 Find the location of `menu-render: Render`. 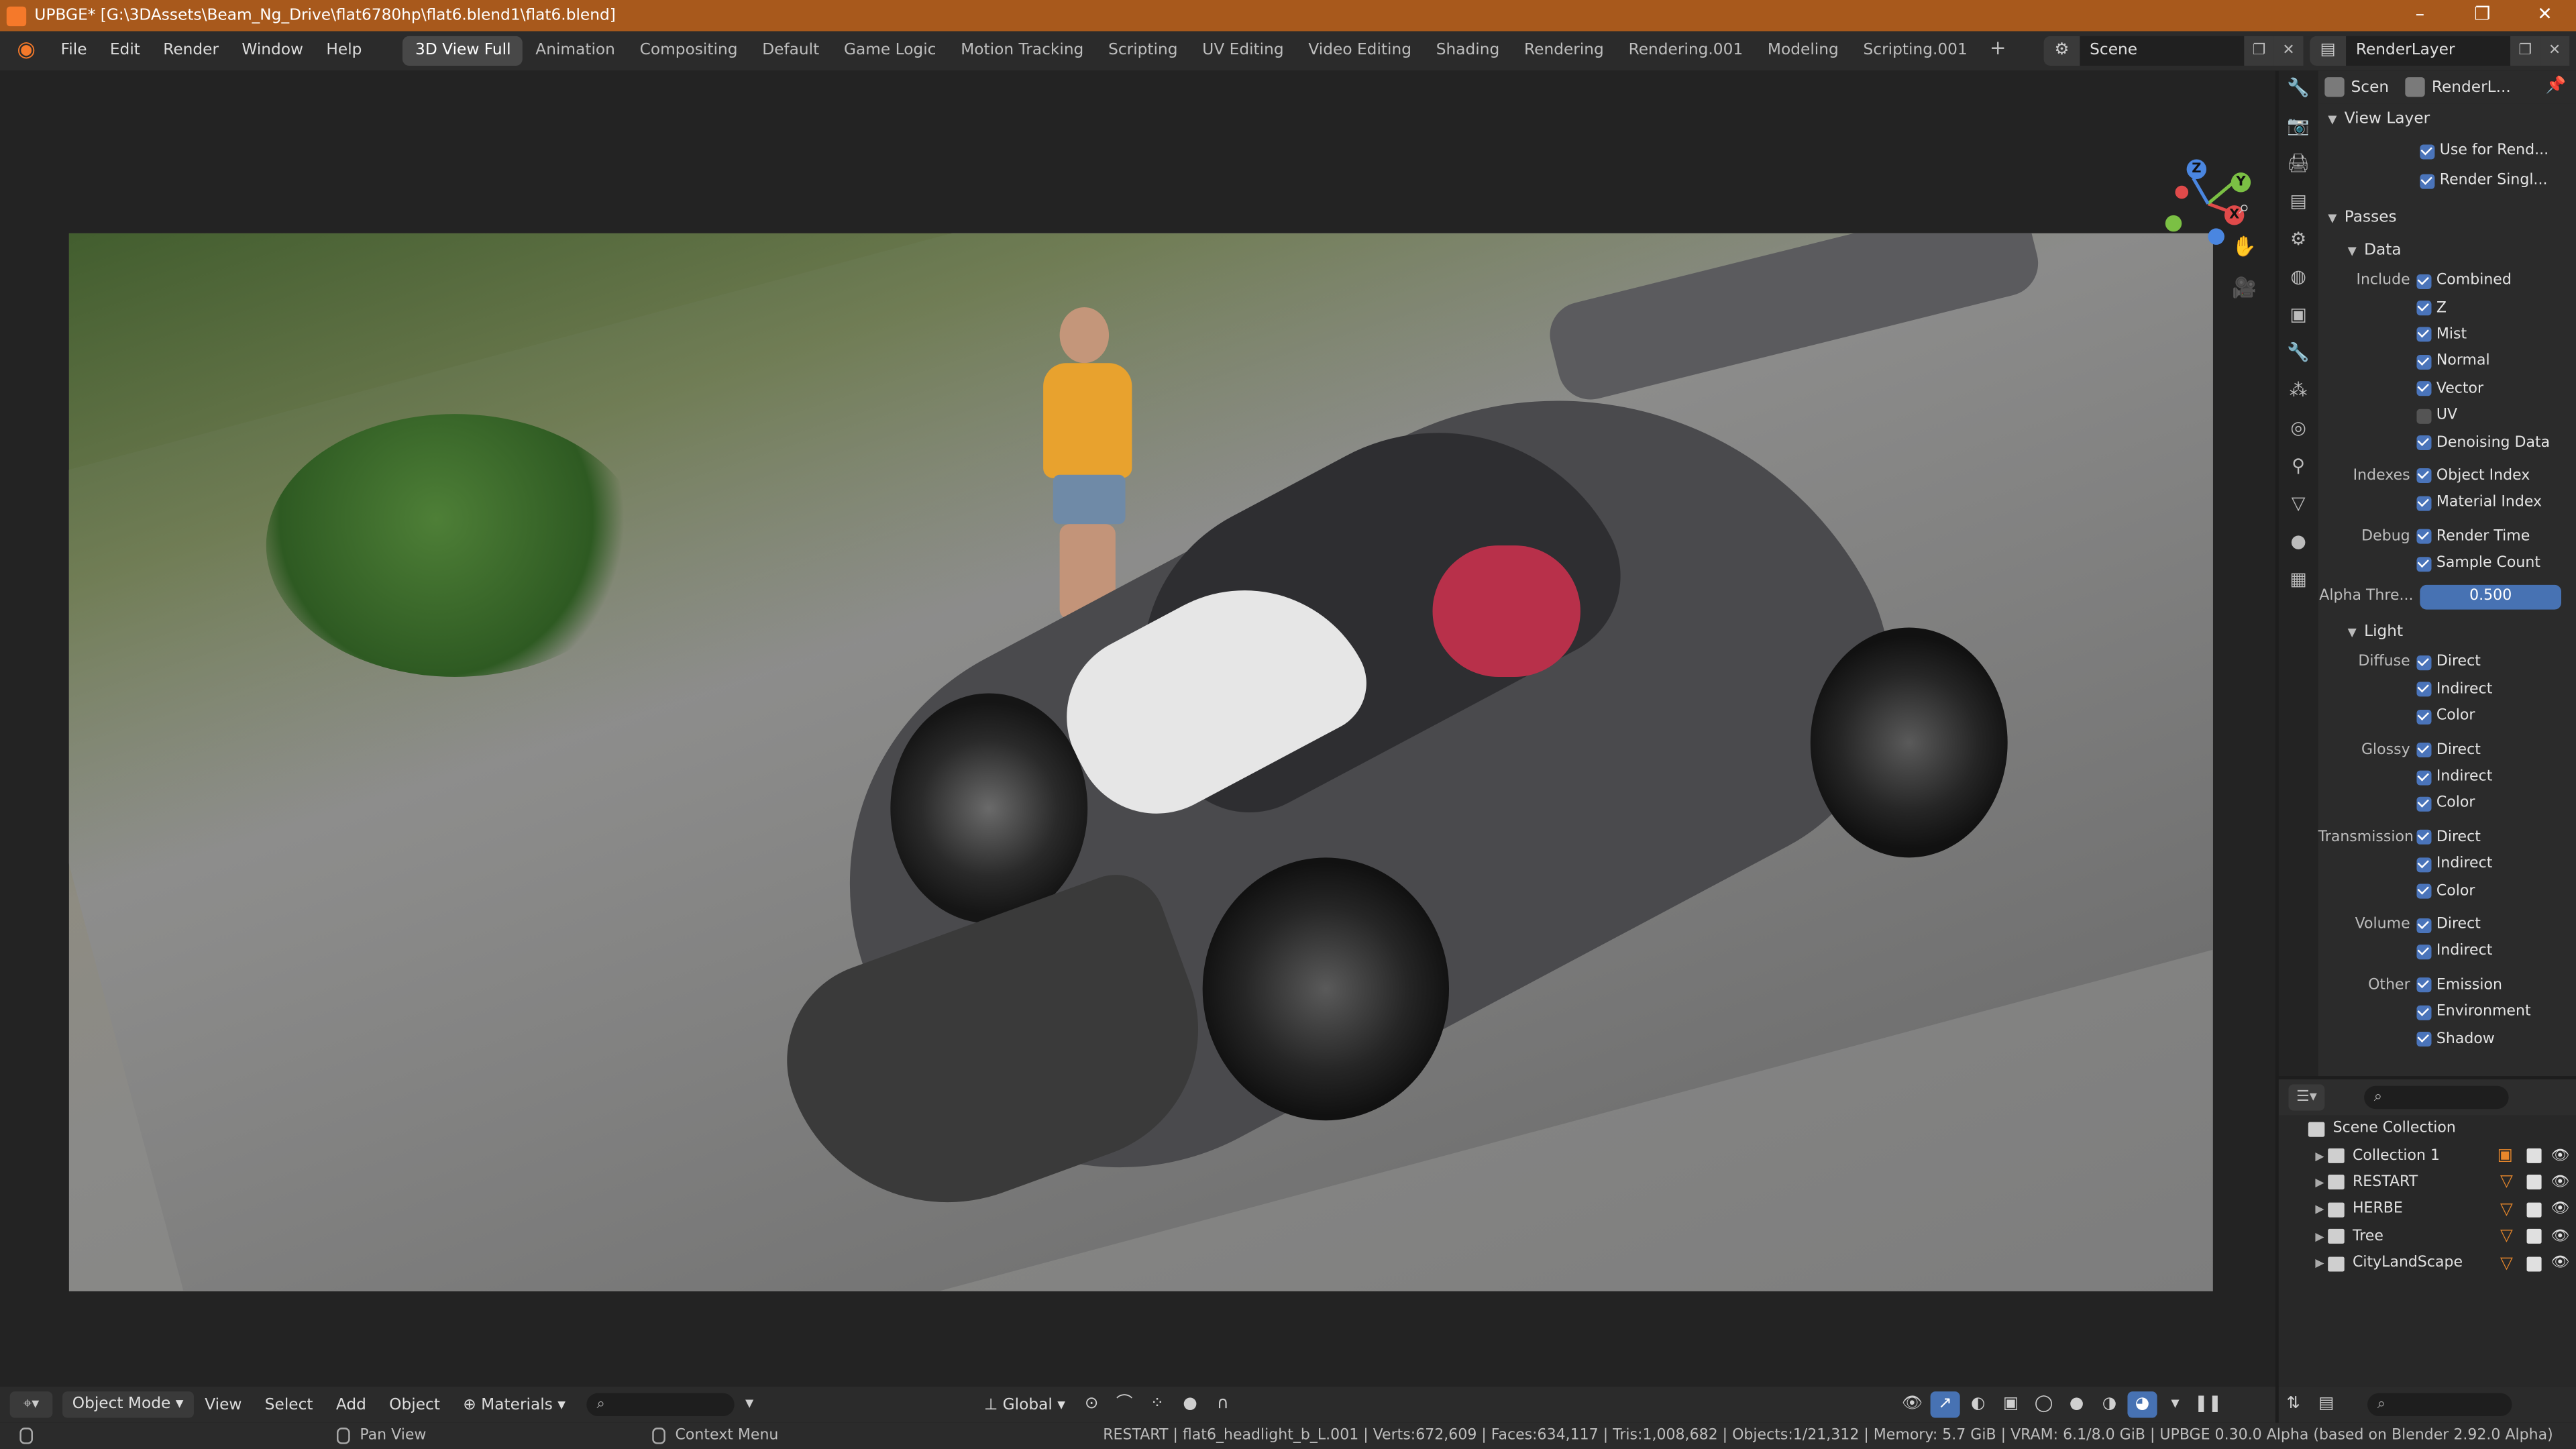

menu-render: Render is located at coordinates (191, 51).